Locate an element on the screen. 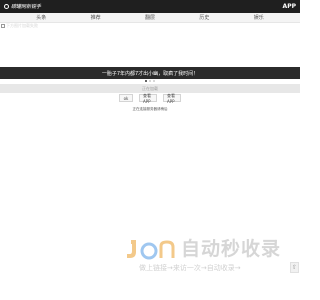  button-row: ok 查看APP 查看APP is located at coordinates (150, 98).